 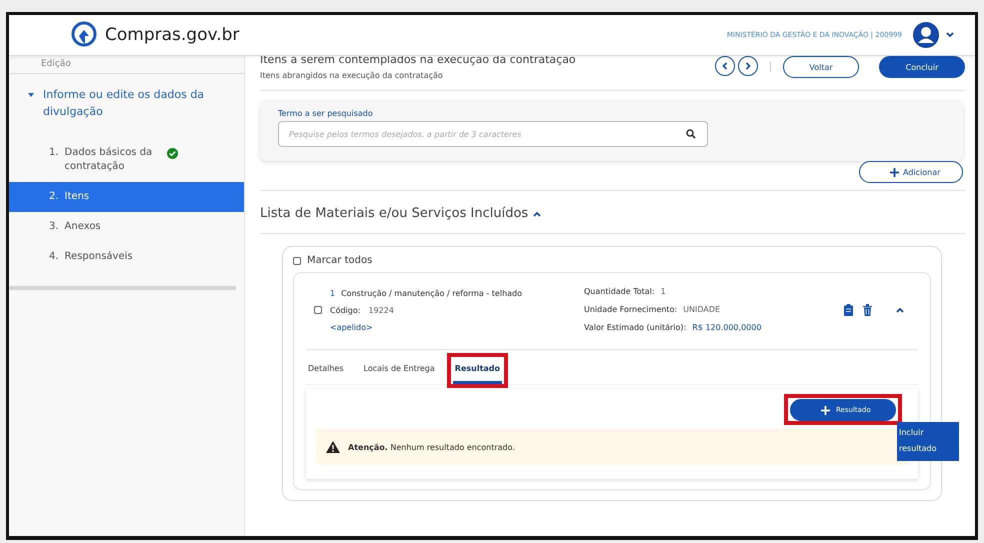 What do you see at coordinates (394, 213) in the screenshot?
I see `list-title: Lista de Materiais e/ou Serviços Incluídos` at bounding box center [394, 213].